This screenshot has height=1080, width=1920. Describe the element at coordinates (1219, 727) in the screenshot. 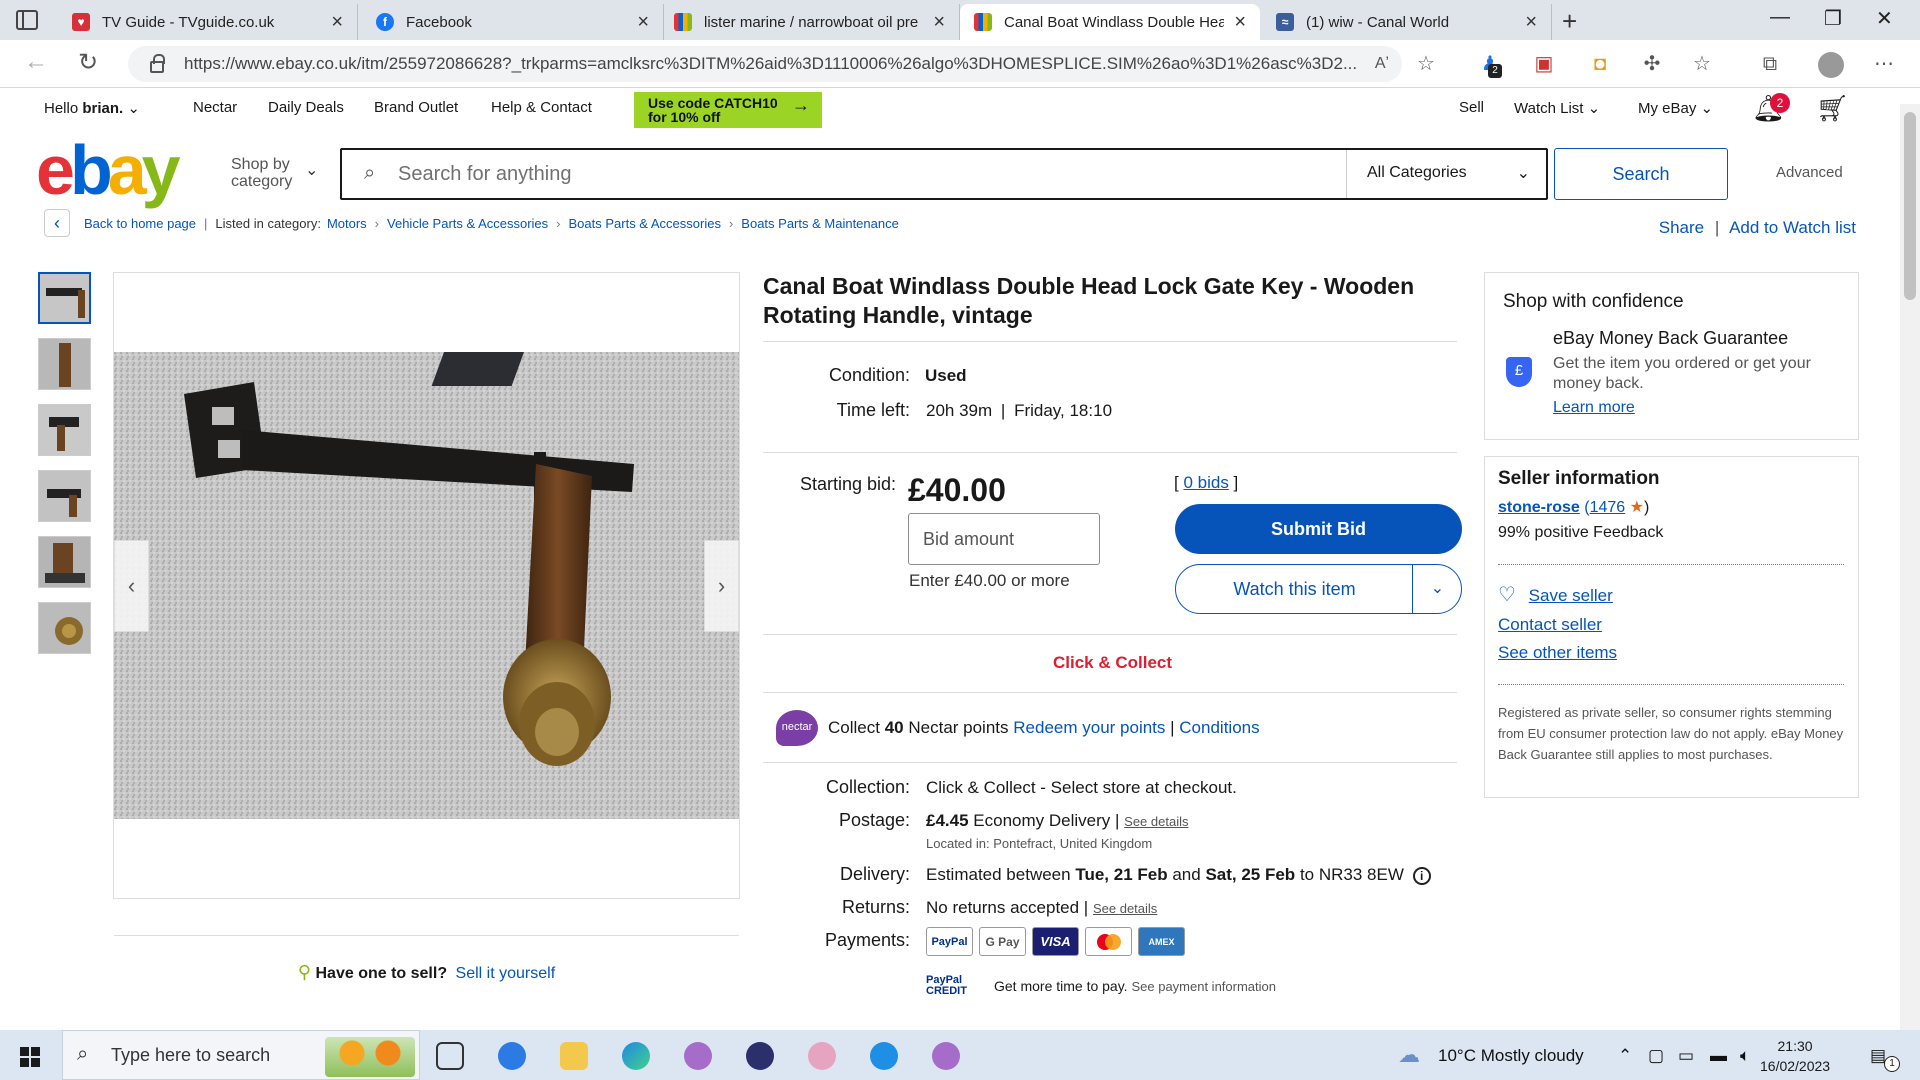

I see `conditions-link: Conditions` at that location.